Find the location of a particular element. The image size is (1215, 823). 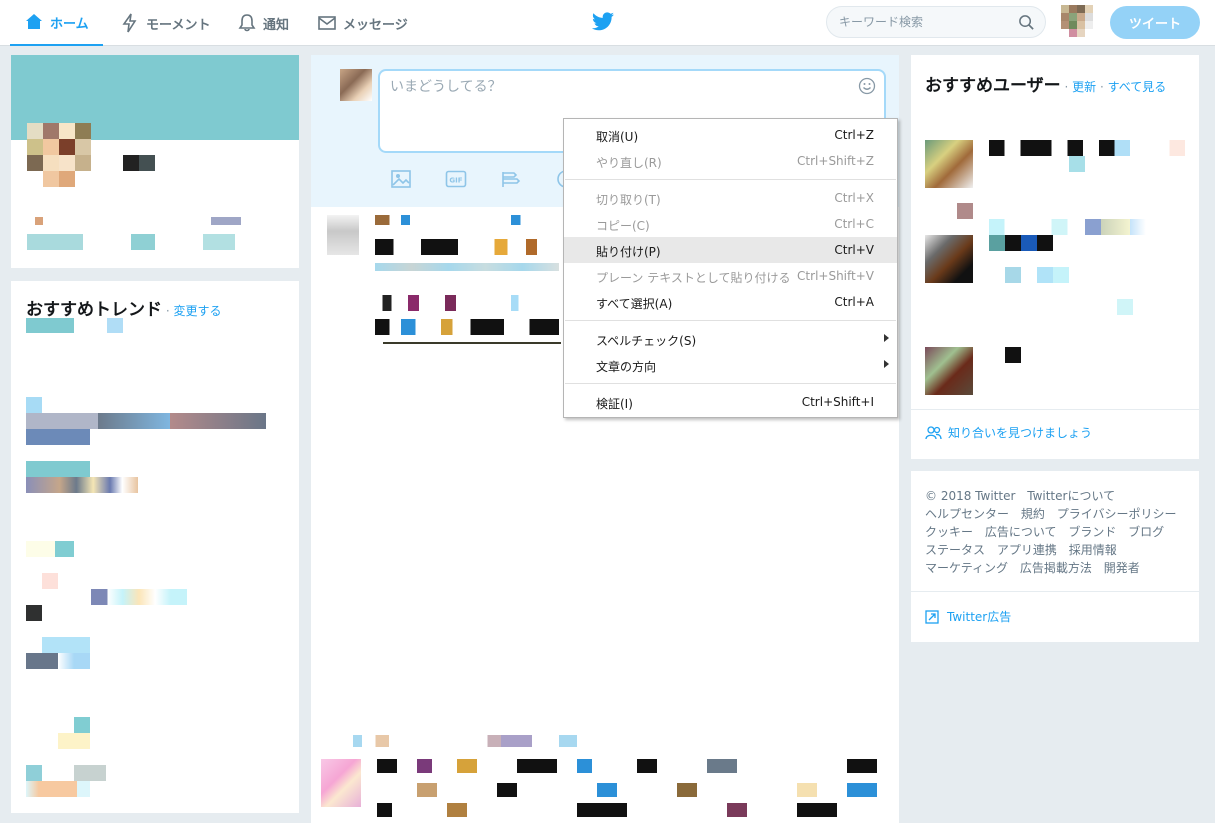

who-to-follow-card: おすすめユーザー · 更新 · すべて見る 知り合いを見つけましょう is located at coordinates (1055, 257).